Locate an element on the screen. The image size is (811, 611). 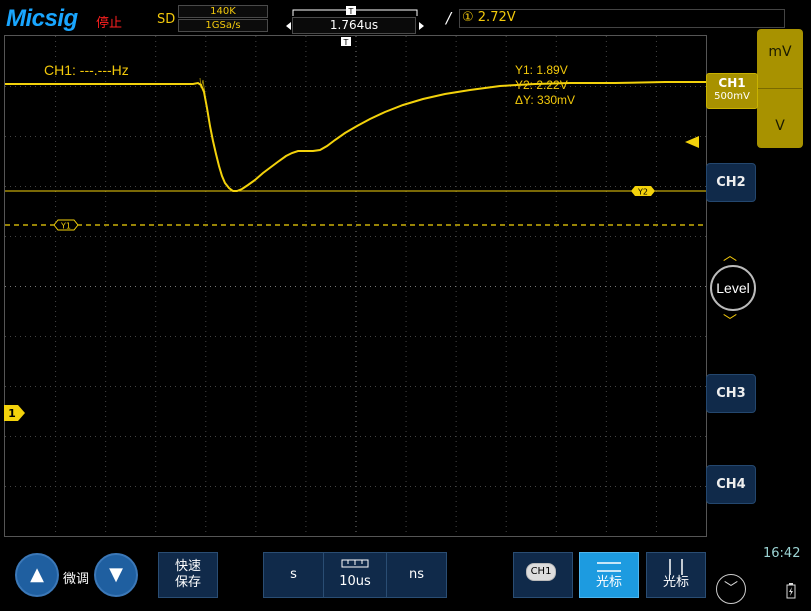
ch3-button: CH3 is located at coordinates (731, 393).